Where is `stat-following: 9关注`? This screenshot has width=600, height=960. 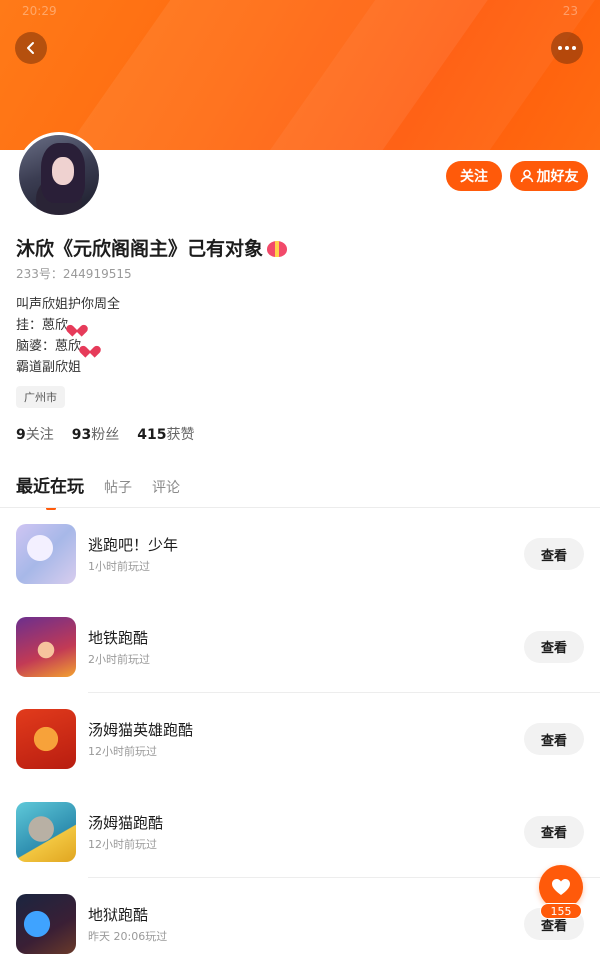 stat-following: 9关注 is located at coordinates (35, 434).